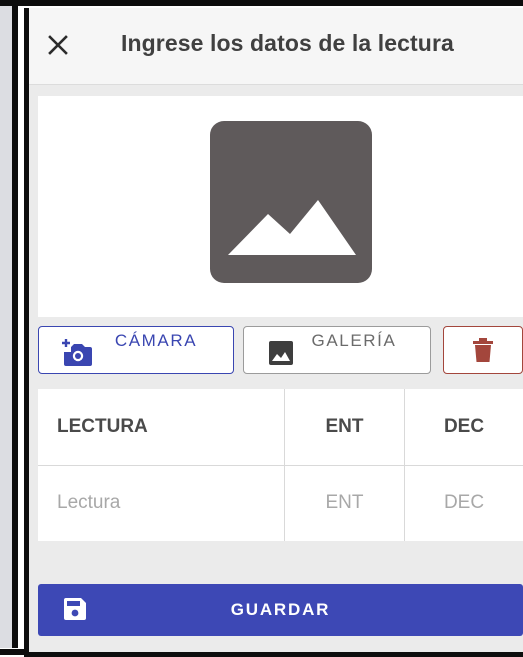 This screenshot has width=523, height=657. I want to click on window-border-top, so click(261, 3).